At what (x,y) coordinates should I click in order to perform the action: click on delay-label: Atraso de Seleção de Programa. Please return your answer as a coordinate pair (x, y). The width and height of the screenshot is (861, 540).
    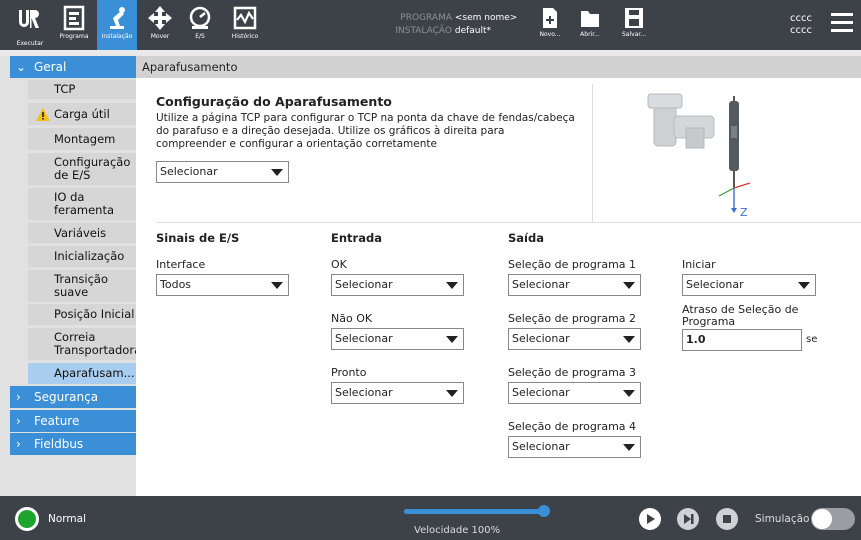
    Looking at the image, I should click on (740, 315).